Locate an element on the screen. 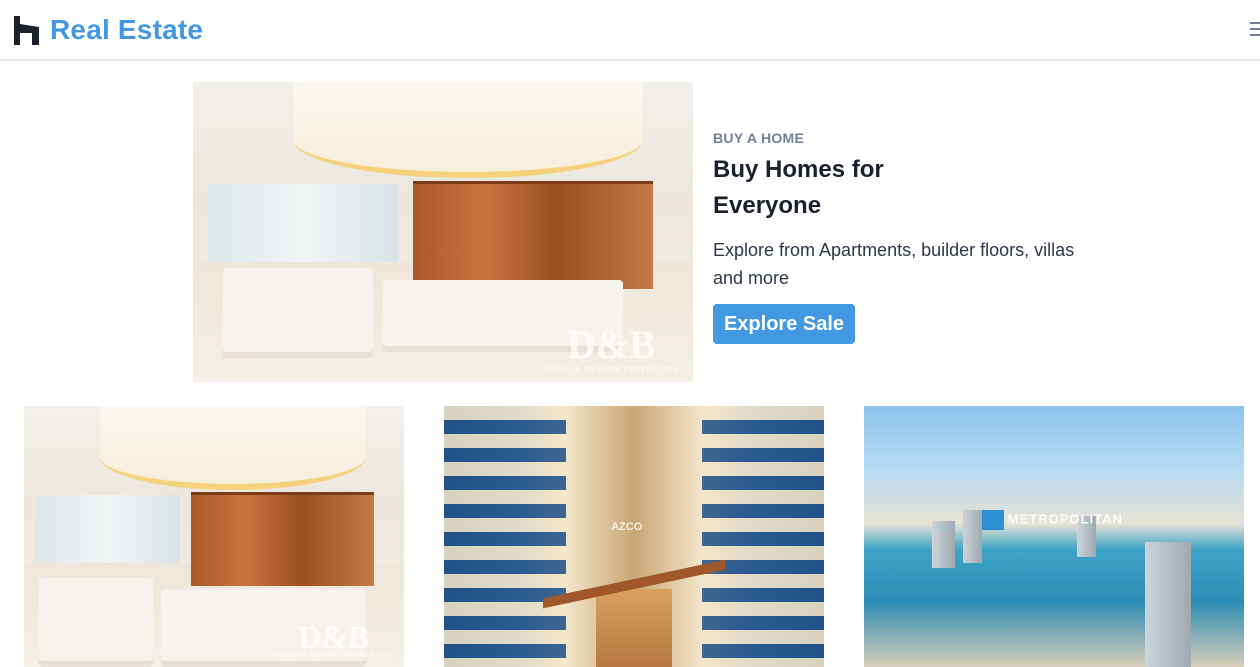 This screenshot has height=667, width=1260. image-watermark: AZCO is located at coordinates (627, 526).